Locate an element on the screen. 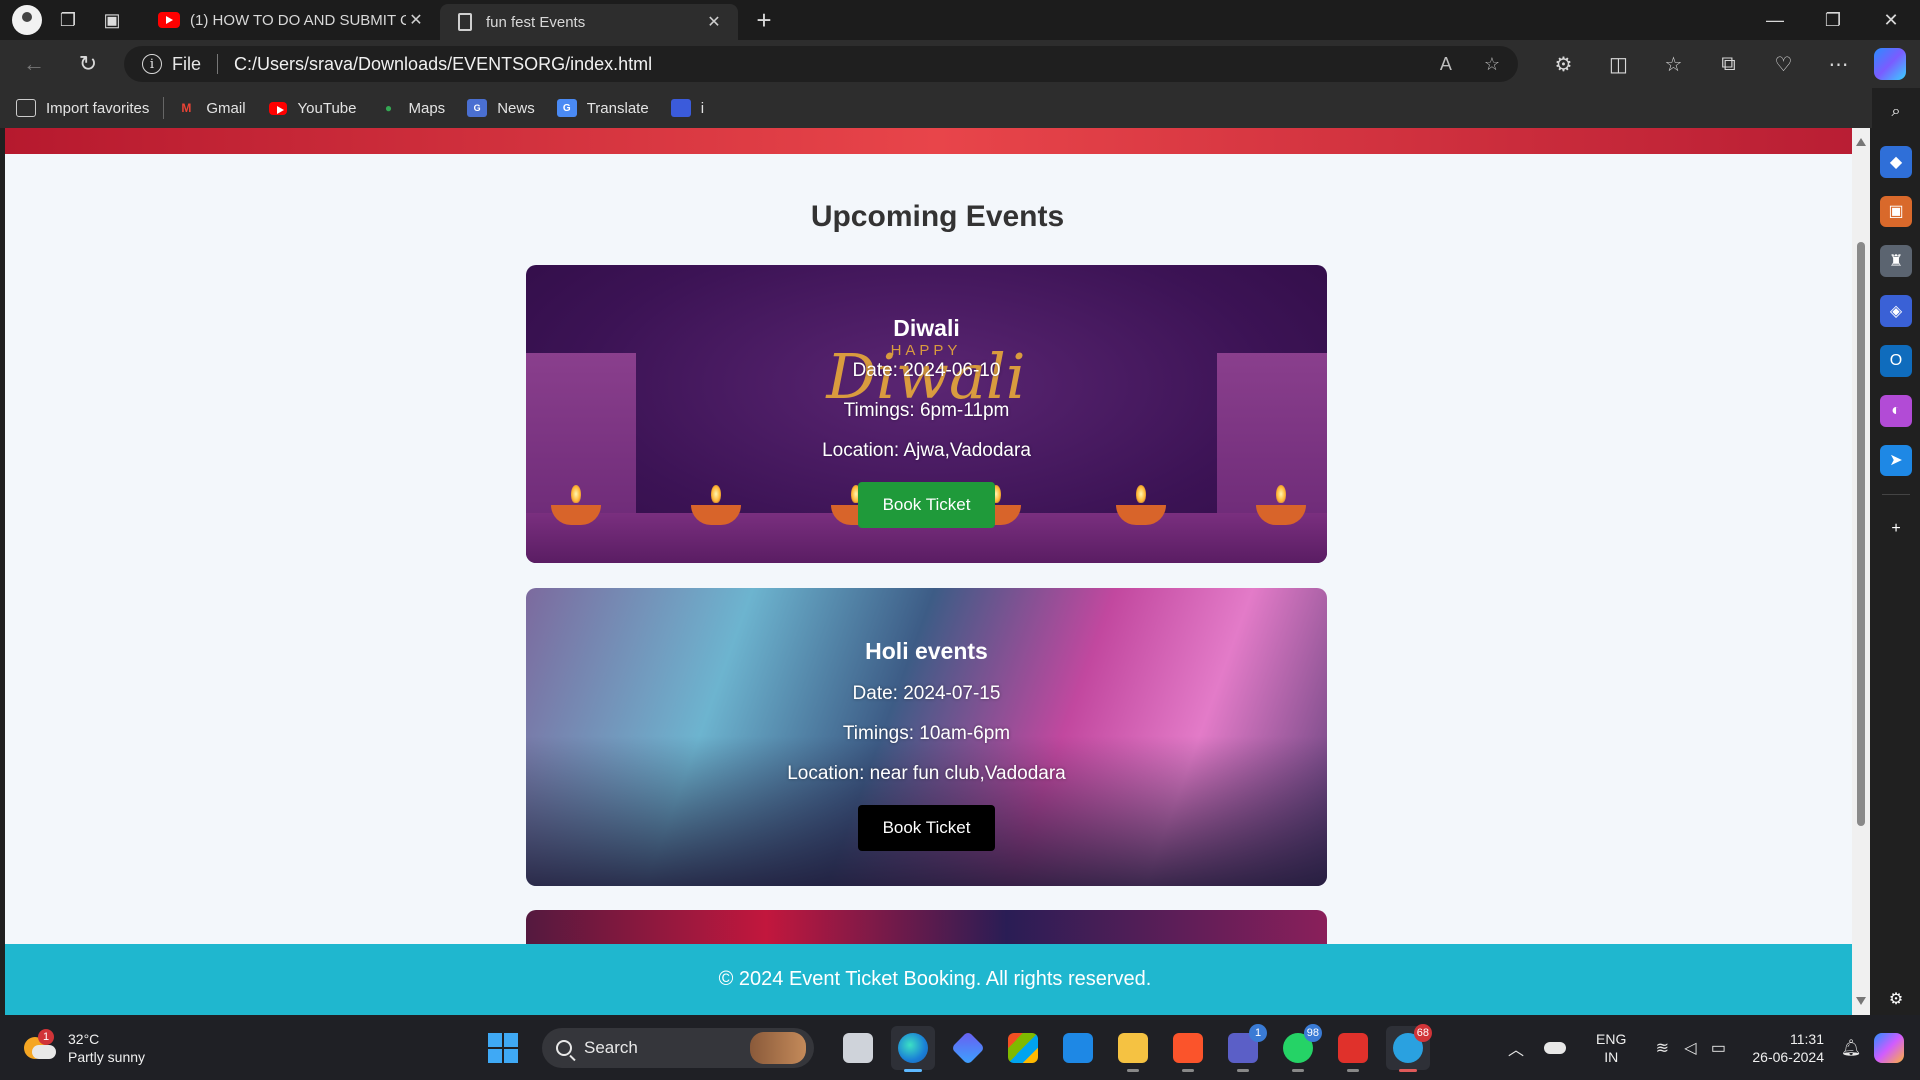 This screenshot has height=1080, width=1920. favorite-translate: G Translate is located at coordinates (602, 108).